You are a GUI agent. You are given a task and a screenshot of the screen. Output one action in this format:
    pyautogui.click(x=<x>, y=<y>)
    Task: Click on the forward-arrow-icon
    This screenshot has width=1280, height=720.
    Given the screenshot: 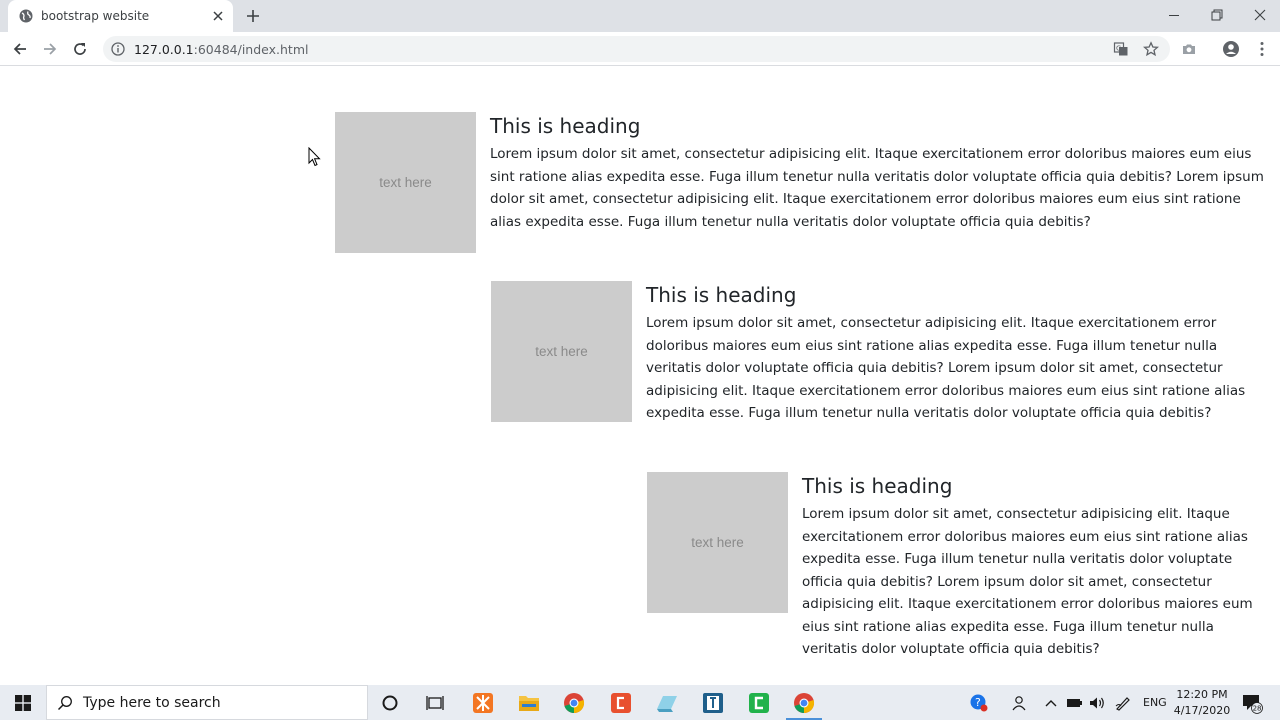 What is the action you would take?
    pyautogui.click(x=50, y=49)
    